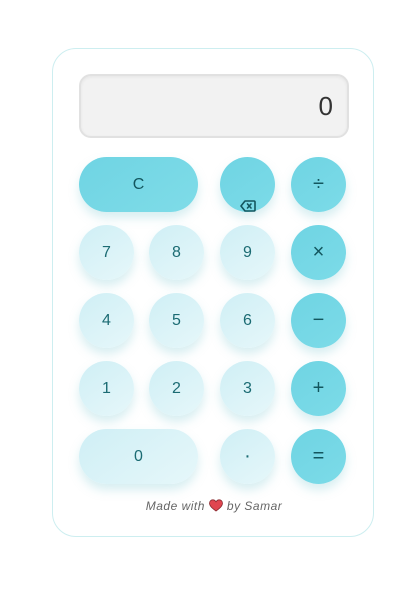 This screenshot has width=415, height=601. I want to click on backspace-button, so click(247, 184).